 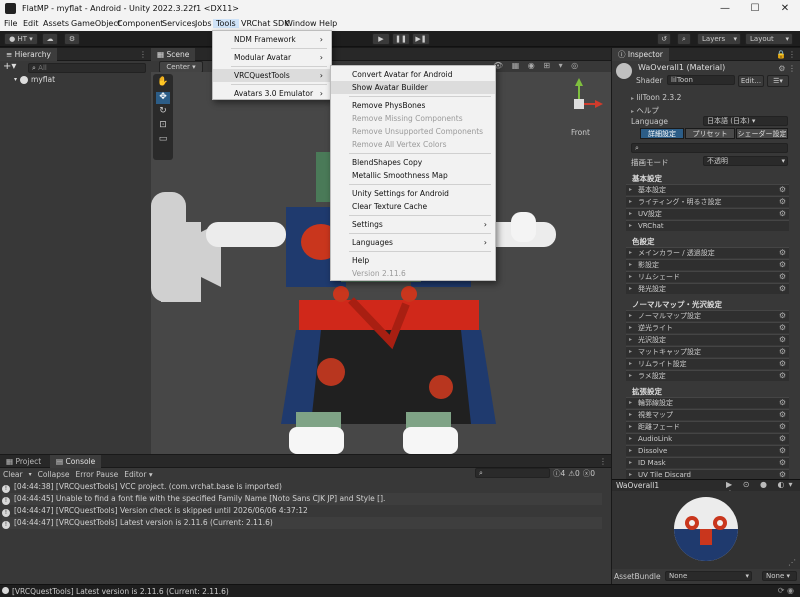 I want to click on foldout-row: ▸ UV設定 ⚙, so click(x=707, y=213).